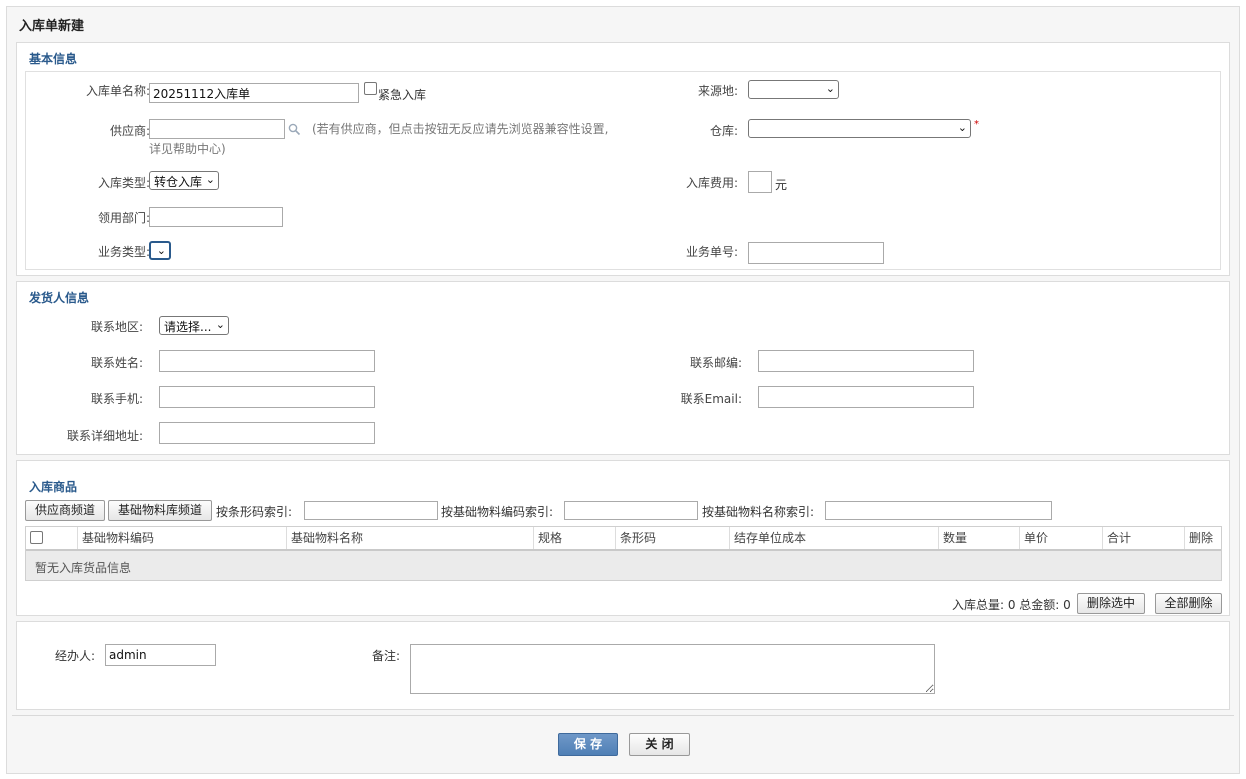 The height and width of the screenshot is (779, 1246). Describe the element at coordinates (178, 182) in the screenshot. I see `type-select-value: 转仓入库` at that location.